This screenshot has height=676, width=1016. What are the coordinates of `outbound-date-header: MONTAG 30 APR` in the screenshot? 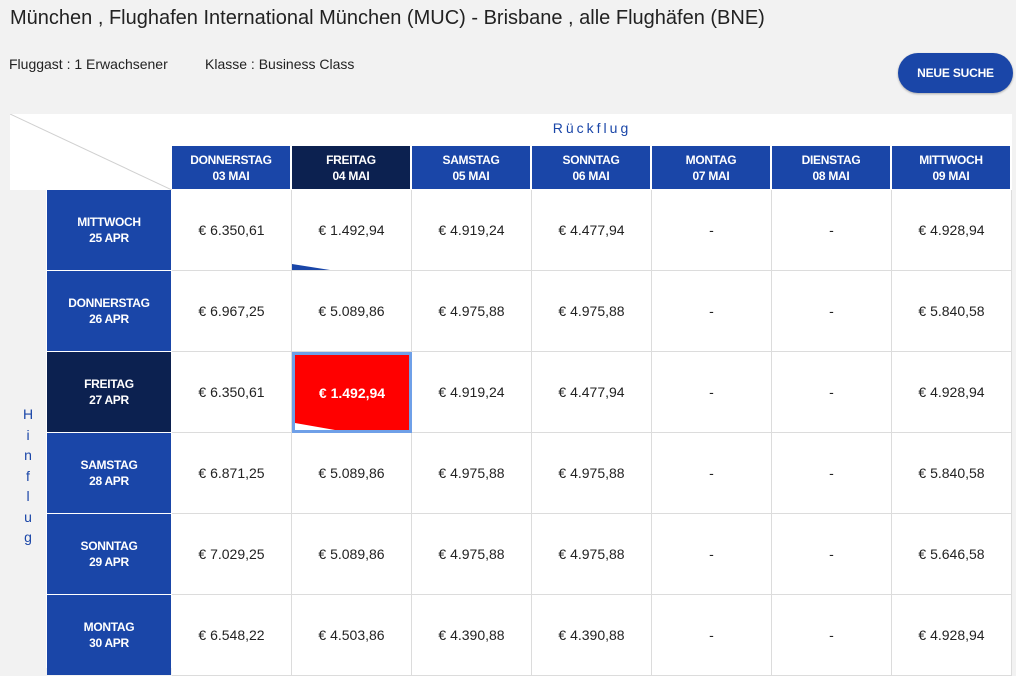 It's located at (109, 635).